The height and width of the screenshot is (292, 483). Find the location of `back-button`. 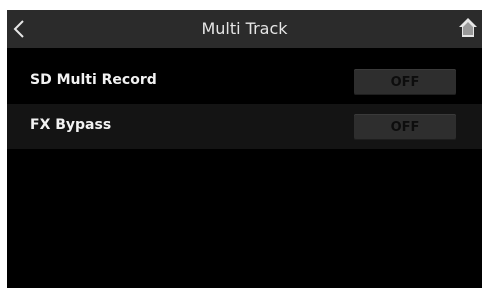

back-button is located at coordinates (22, 29).